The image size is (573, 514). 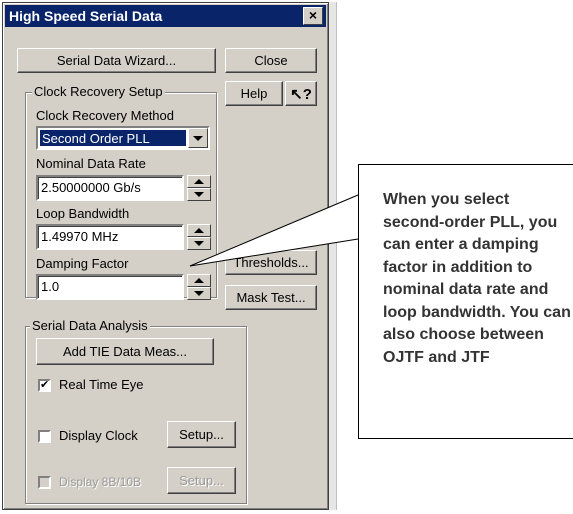 What do you see at coordinates (254, 93) in the screenshot?
I see `help-button: Help` at bounding box center [254, 93].